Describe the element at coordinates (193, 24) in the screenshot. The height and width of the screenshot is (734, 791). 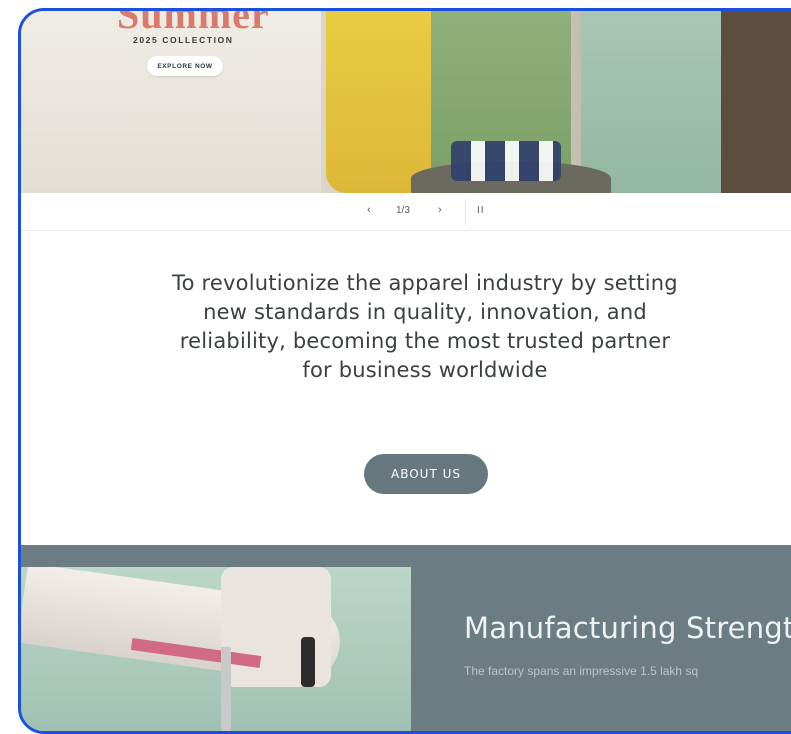
I see `hero-title: Summer` at that location.